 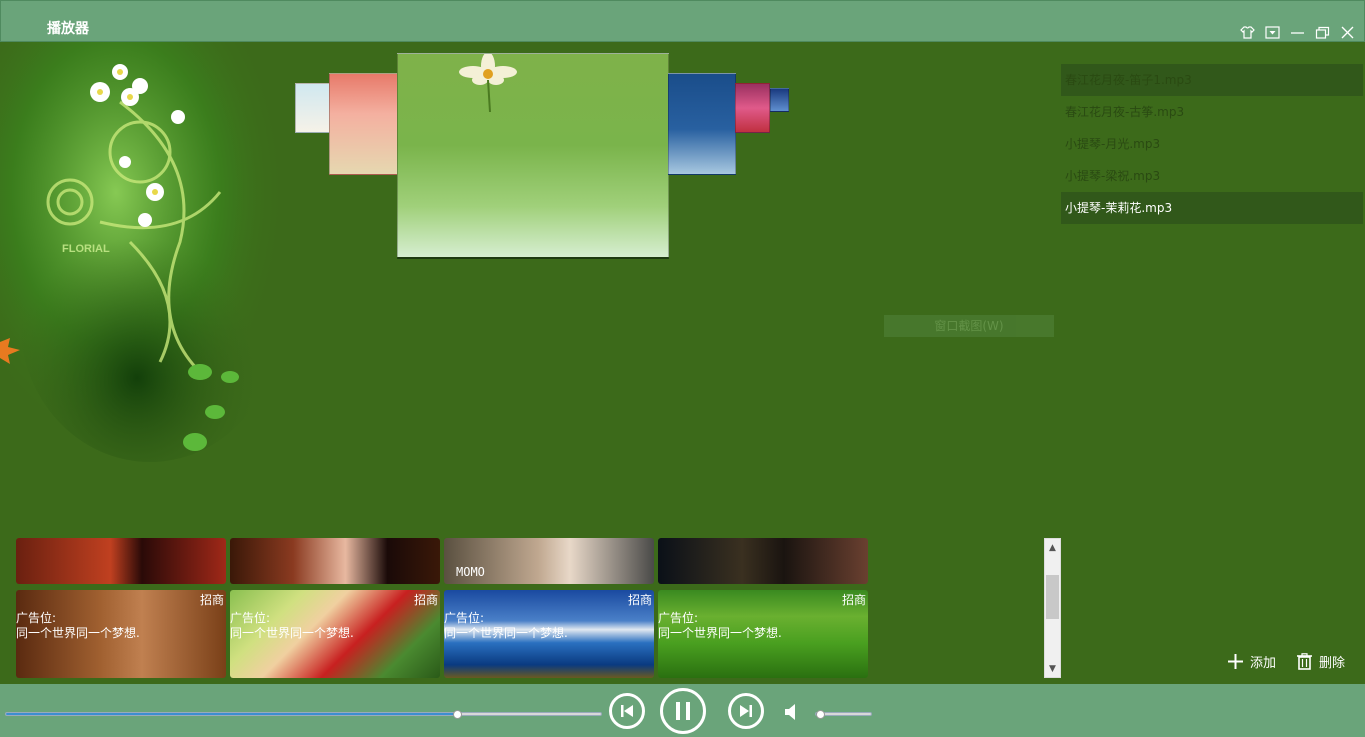 I want to click on window-screenshot-tooltip: 窗口截图(W), so click(x=969, y=326).